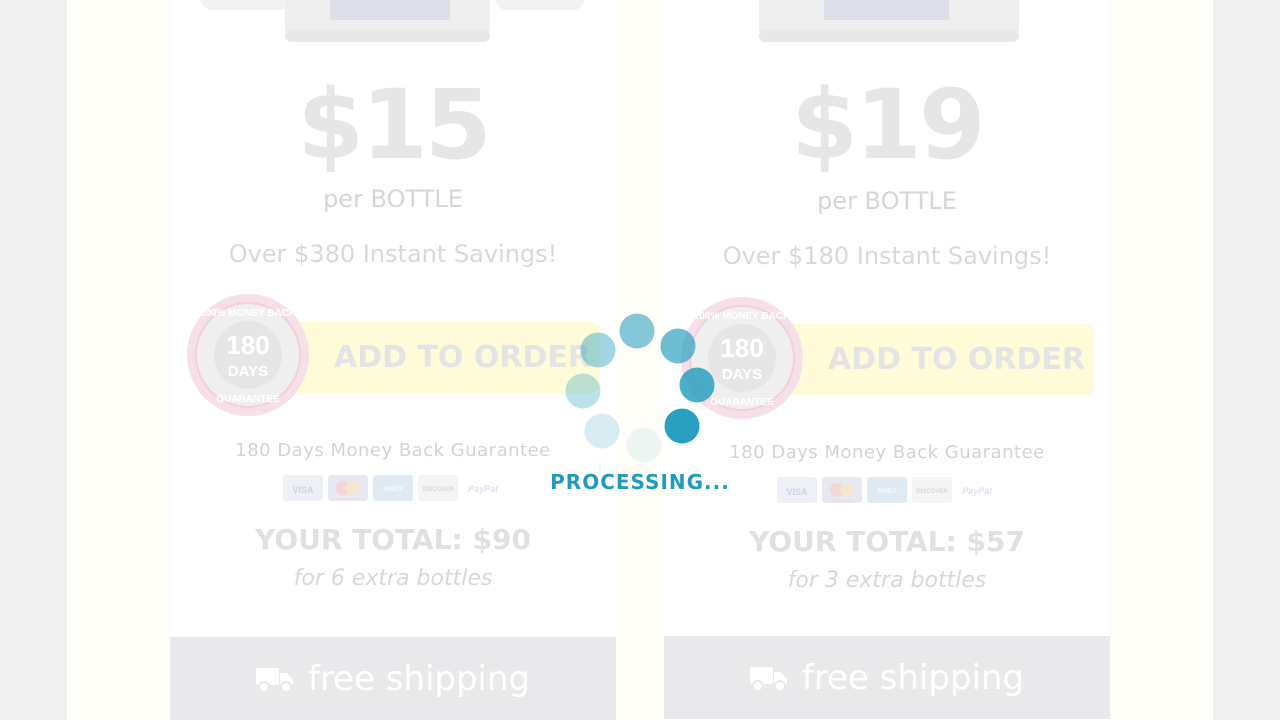 This screenshot has width=1280, height=720. Describe the element at coordinates (393, 578) in the screenshot. I see `extra-bottles-note: for 6 extra bottles` at that location.